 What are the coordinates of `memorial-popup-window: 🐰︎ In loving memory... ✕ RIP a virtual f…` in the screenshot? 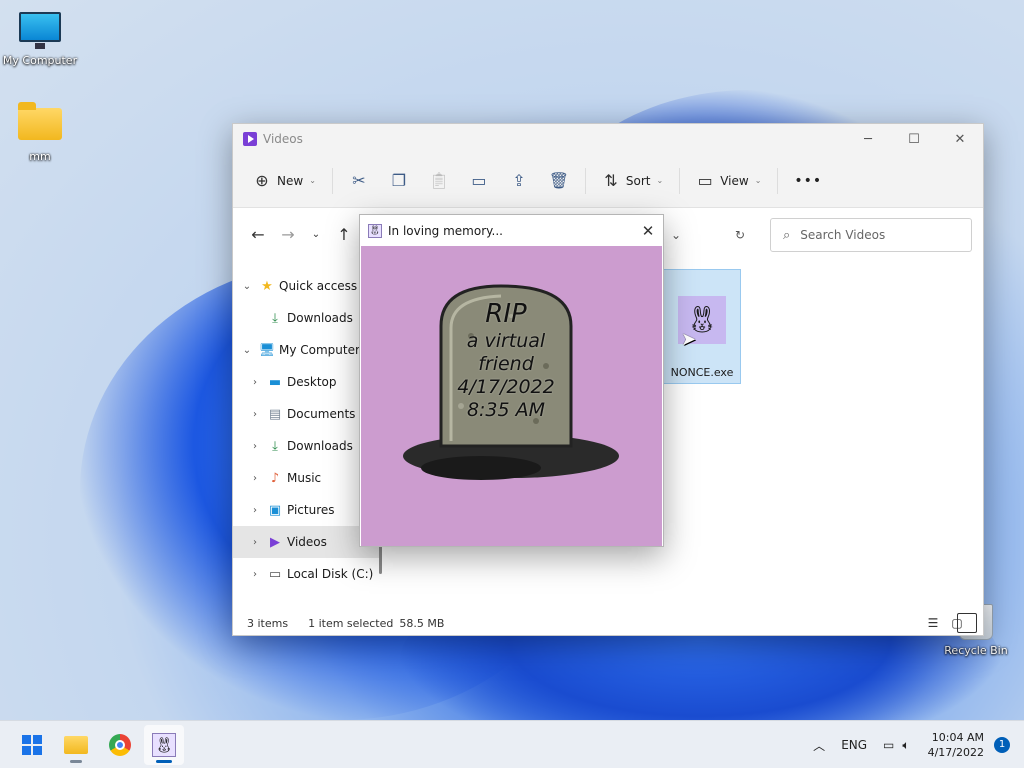 It's located at (511, 380).